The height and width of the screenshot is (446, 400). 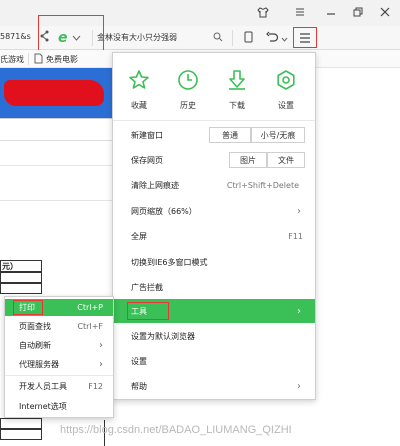 What do you see at coordinates (272, 38) in the screenshot?
I see `undo-icon` at bounding box center [272, 38].